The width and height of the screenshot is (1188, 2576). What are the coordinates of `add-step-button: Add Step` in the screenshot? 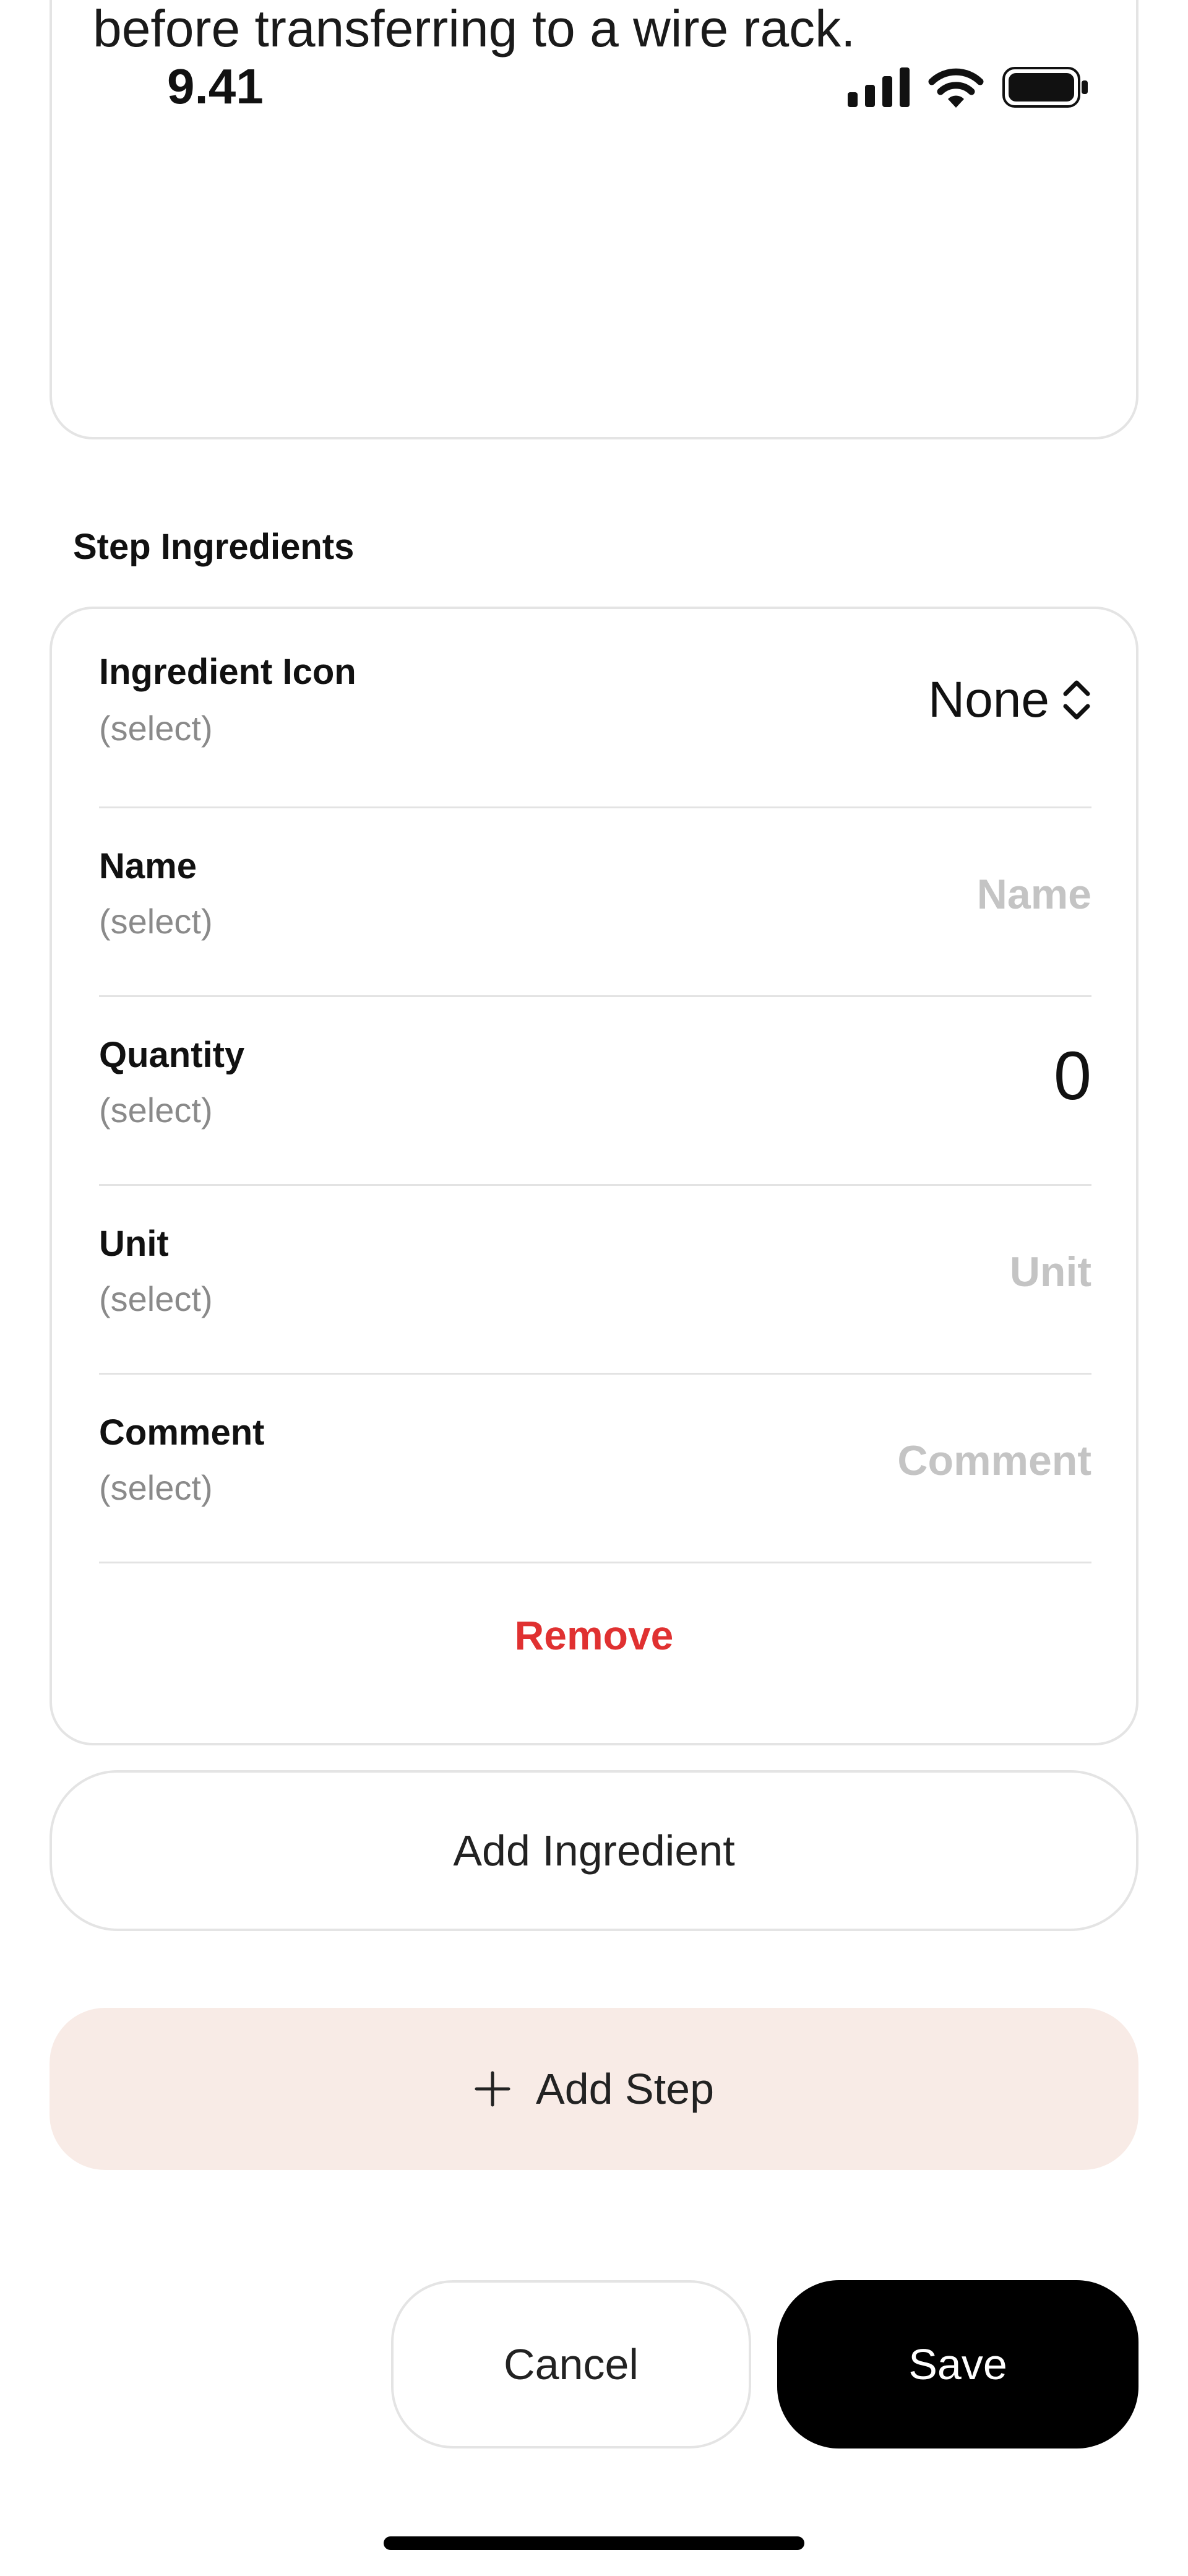 It's located at (594, 2089).